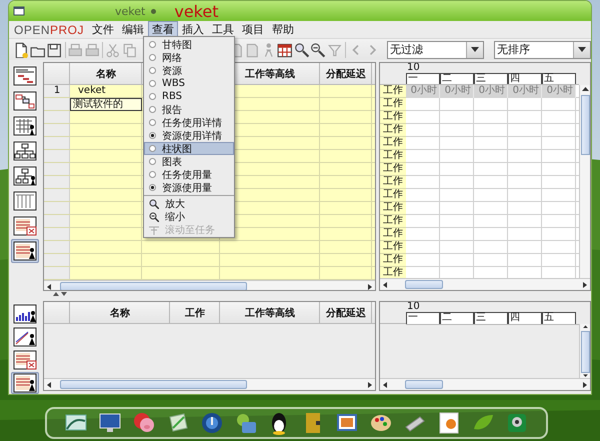 The width and height of the screenshot is (600, 441). I want to click on menu-option: 报告, so click(189, 109).